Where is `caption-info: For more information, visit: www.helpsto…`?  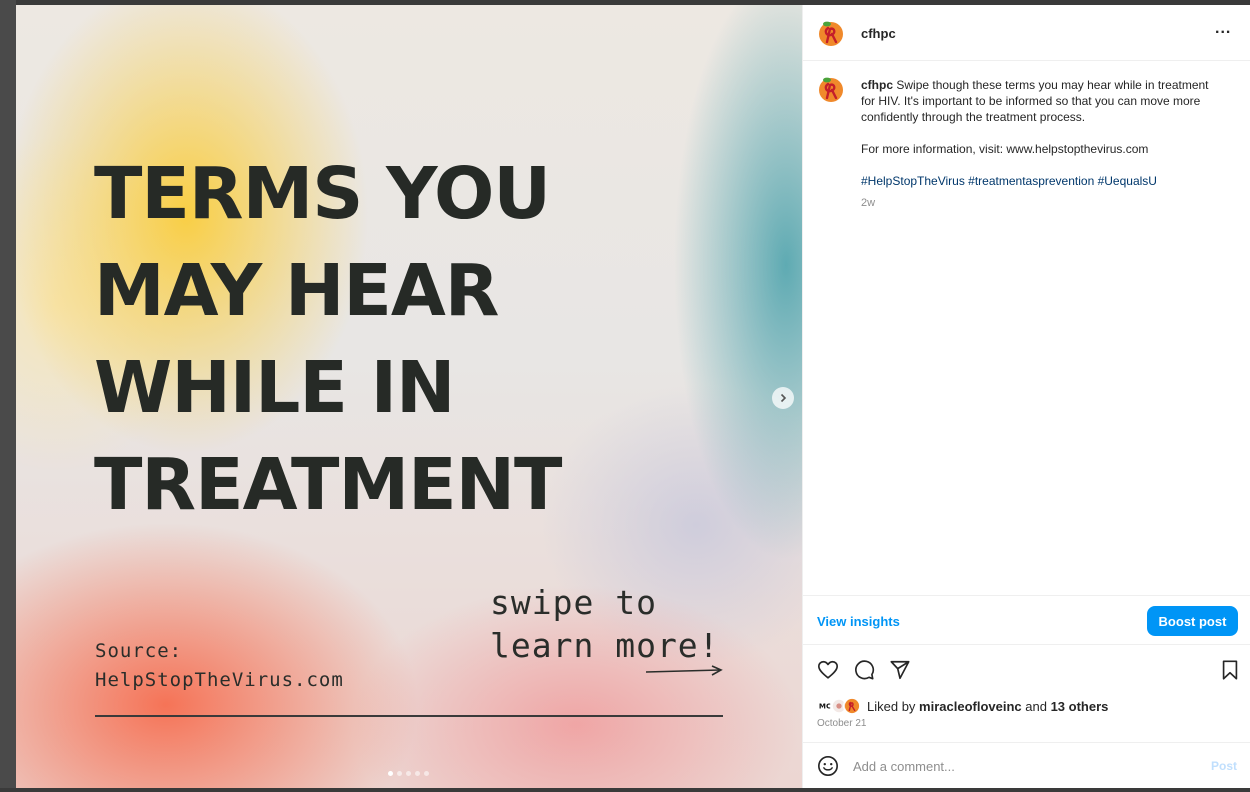
caption-info: For more information, visit: www.helpsto… is located at coordinates (1005, 149).